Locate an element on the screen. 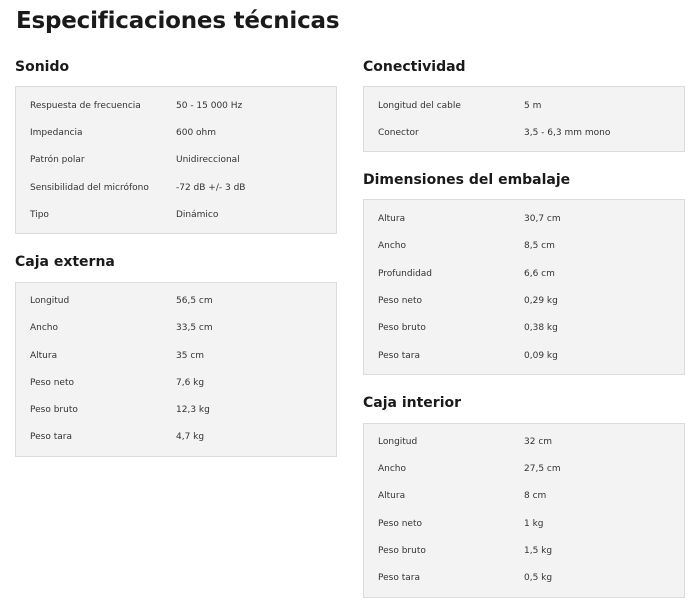 Image resolution: width=700 pixels, height=608 pixels. spec-row: Impedancia 600 ohm is located at coordinates (176, 133).